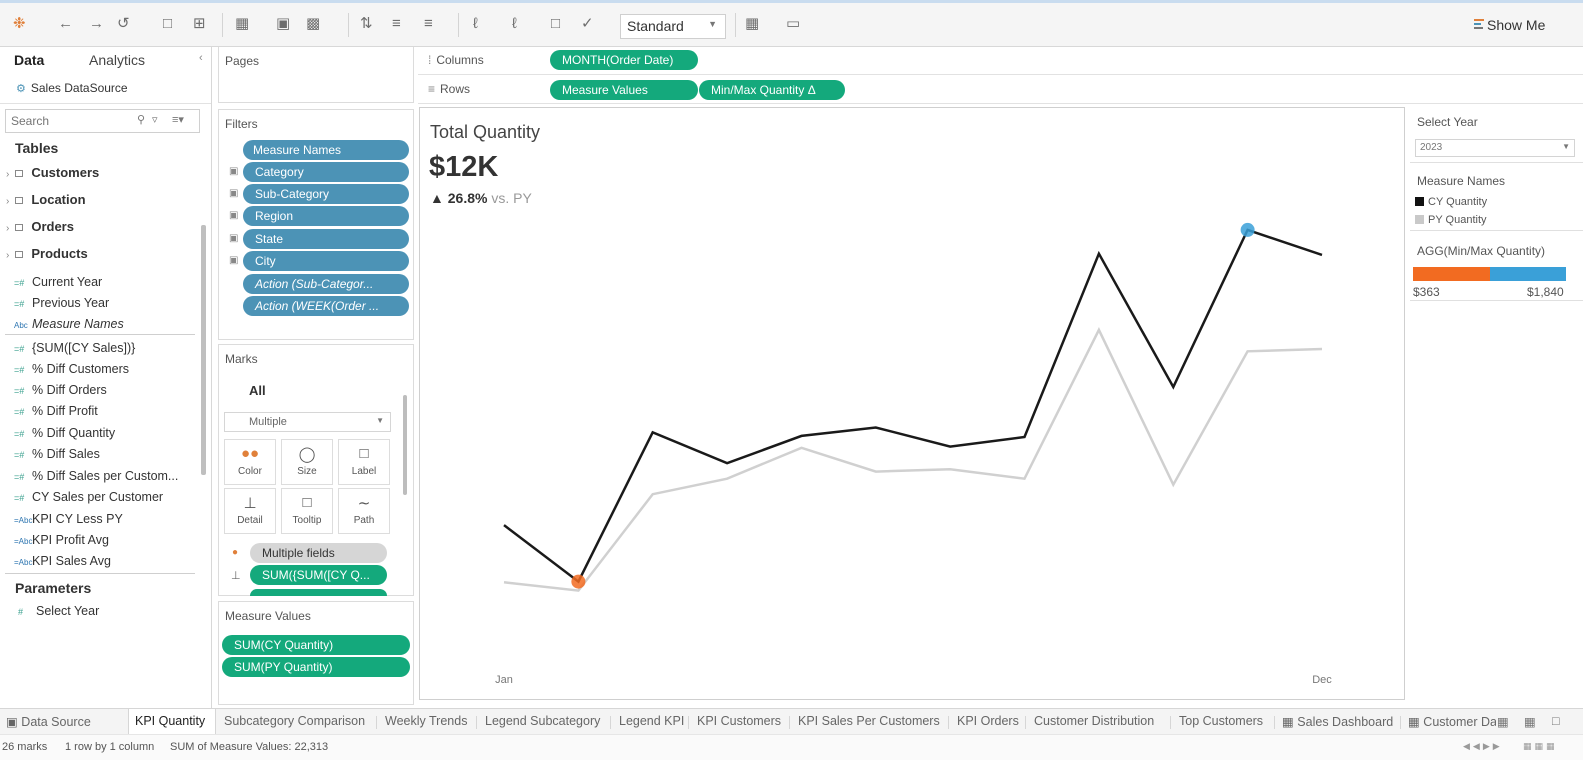 This screenshot has height=760, width=1583. I want to click on filter-pill: City, so click(326, 261).